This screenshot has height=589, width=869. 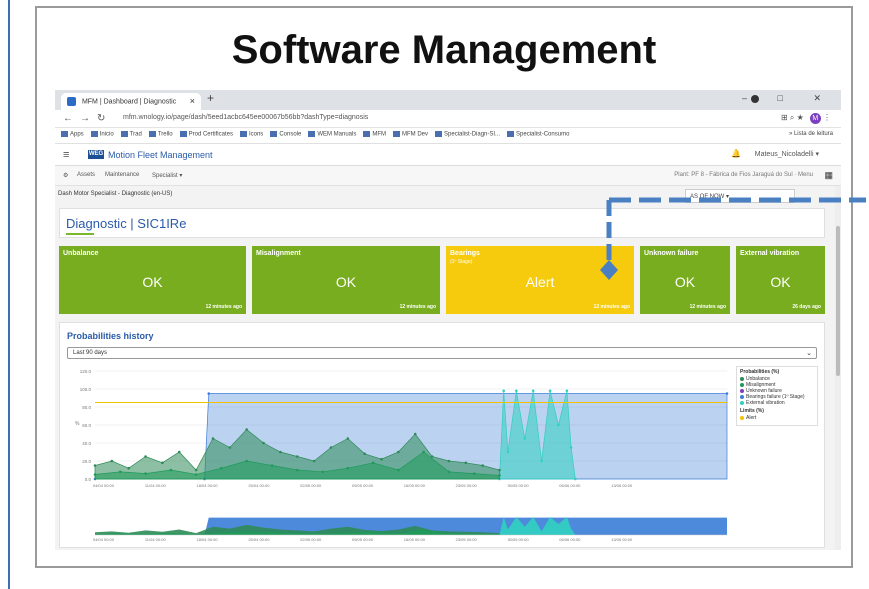 I want to click on bookmark-item: Prod Certificates, so click(x=206, y=134).